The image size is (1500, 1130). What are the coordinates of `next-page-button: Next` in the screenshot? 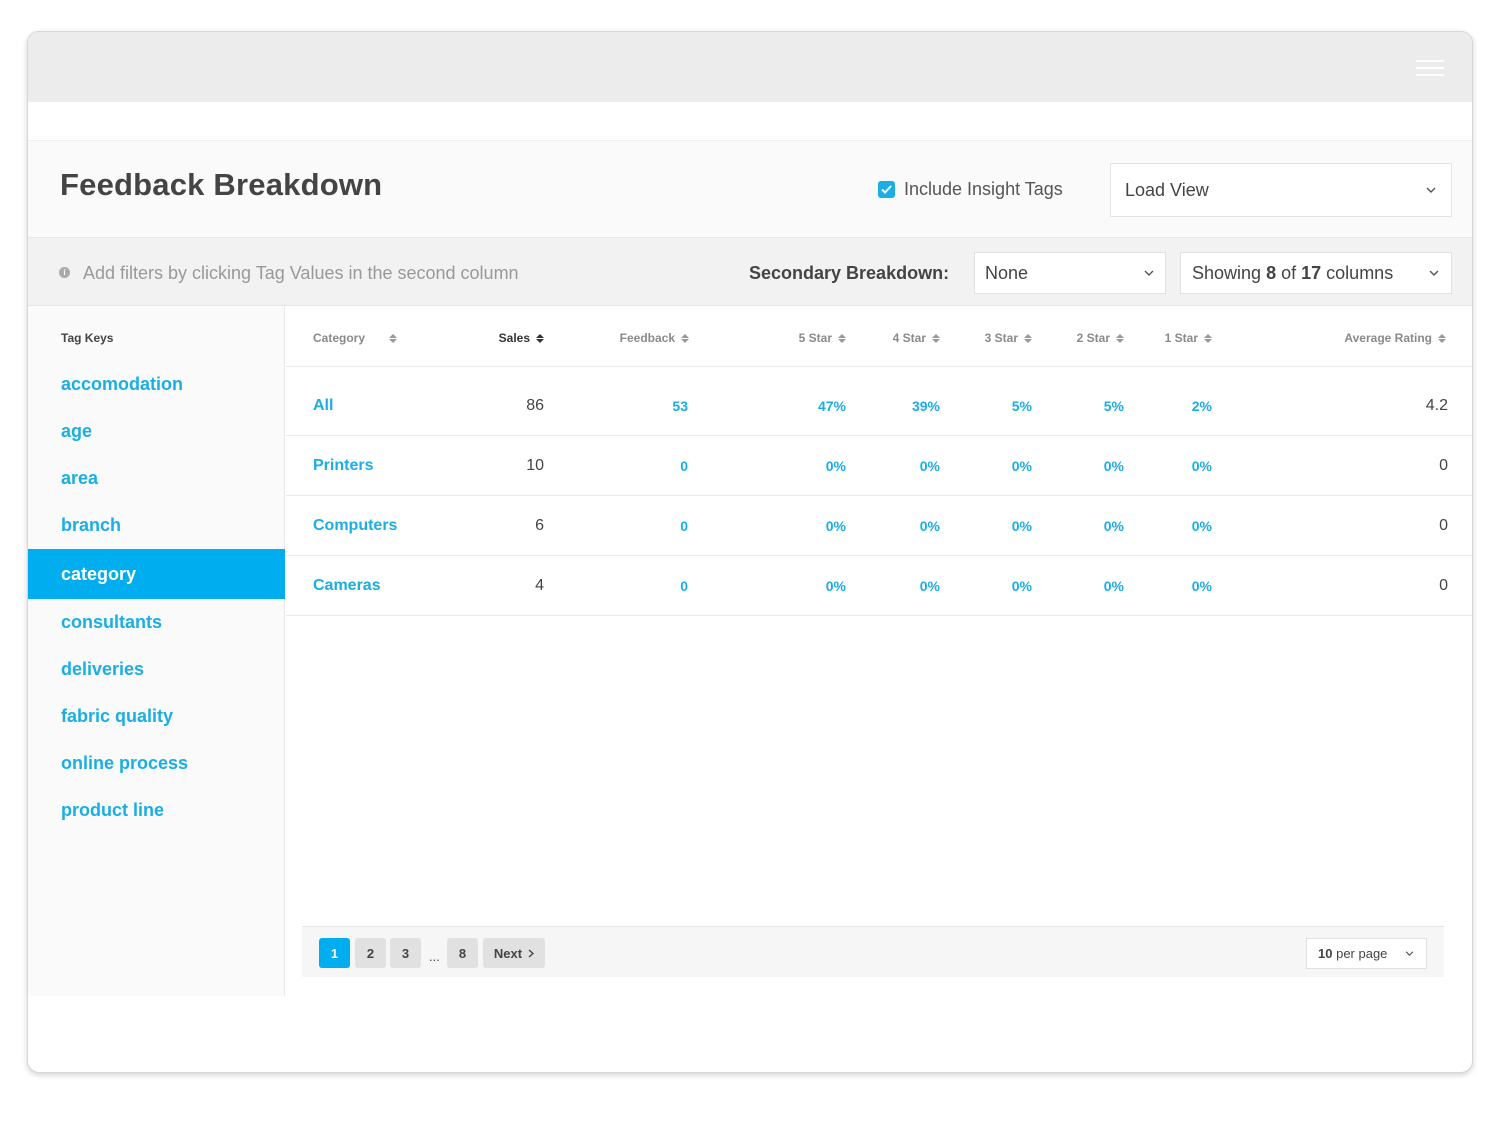 It's located at (514, 953).